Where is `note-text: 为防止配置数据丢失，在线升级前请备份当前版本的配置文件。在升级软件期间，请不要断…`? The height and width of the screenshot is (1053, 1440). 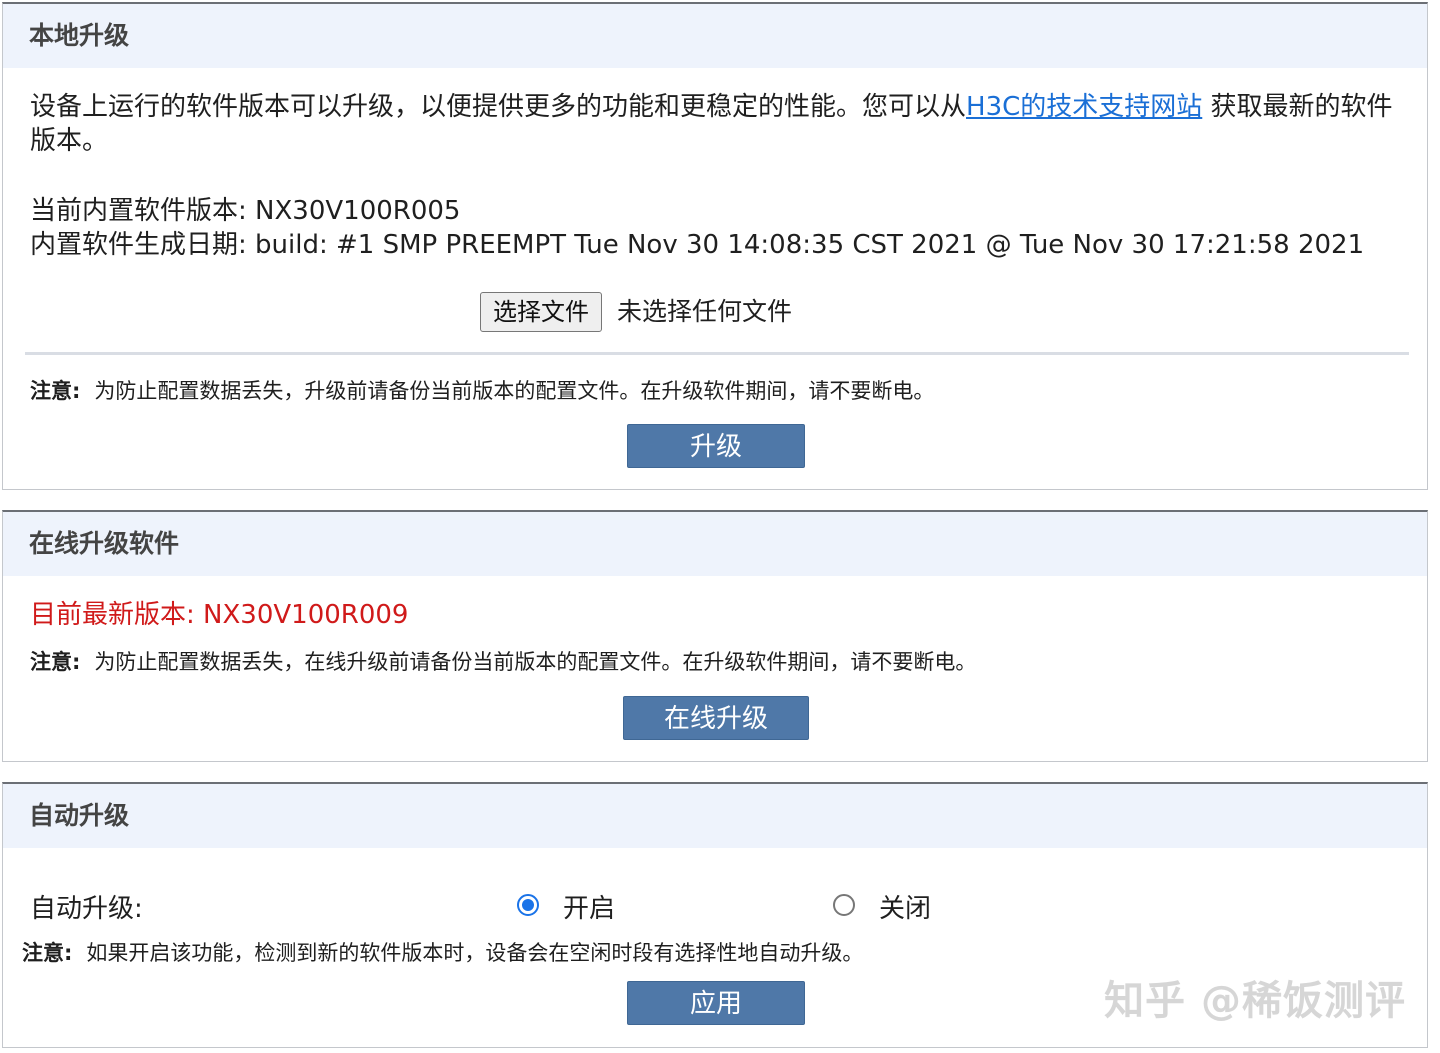
note-text: 为防止配置数据丢失，在线升级前请备份当前版本的配置文件。在升级软件期间，请不要断… is located at coordinates (535, 662).